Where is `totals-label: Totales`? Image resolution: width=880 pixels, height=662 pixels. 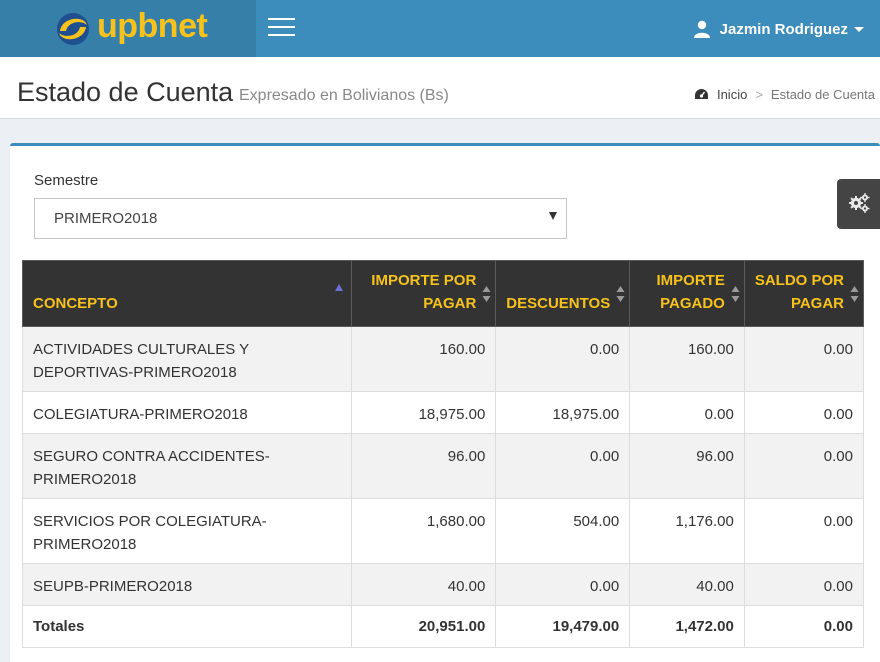 totals-label: Totales is located at coordinates (187, 626).